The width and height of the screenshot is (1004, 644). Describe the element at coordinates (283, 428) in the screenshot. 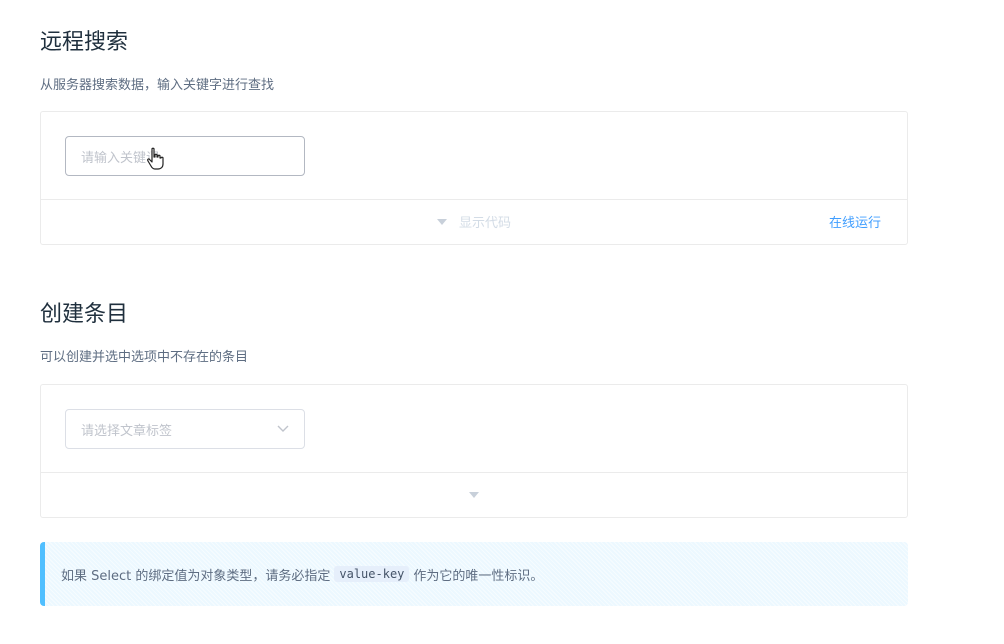

I see `chevron-down-icon` at that location.